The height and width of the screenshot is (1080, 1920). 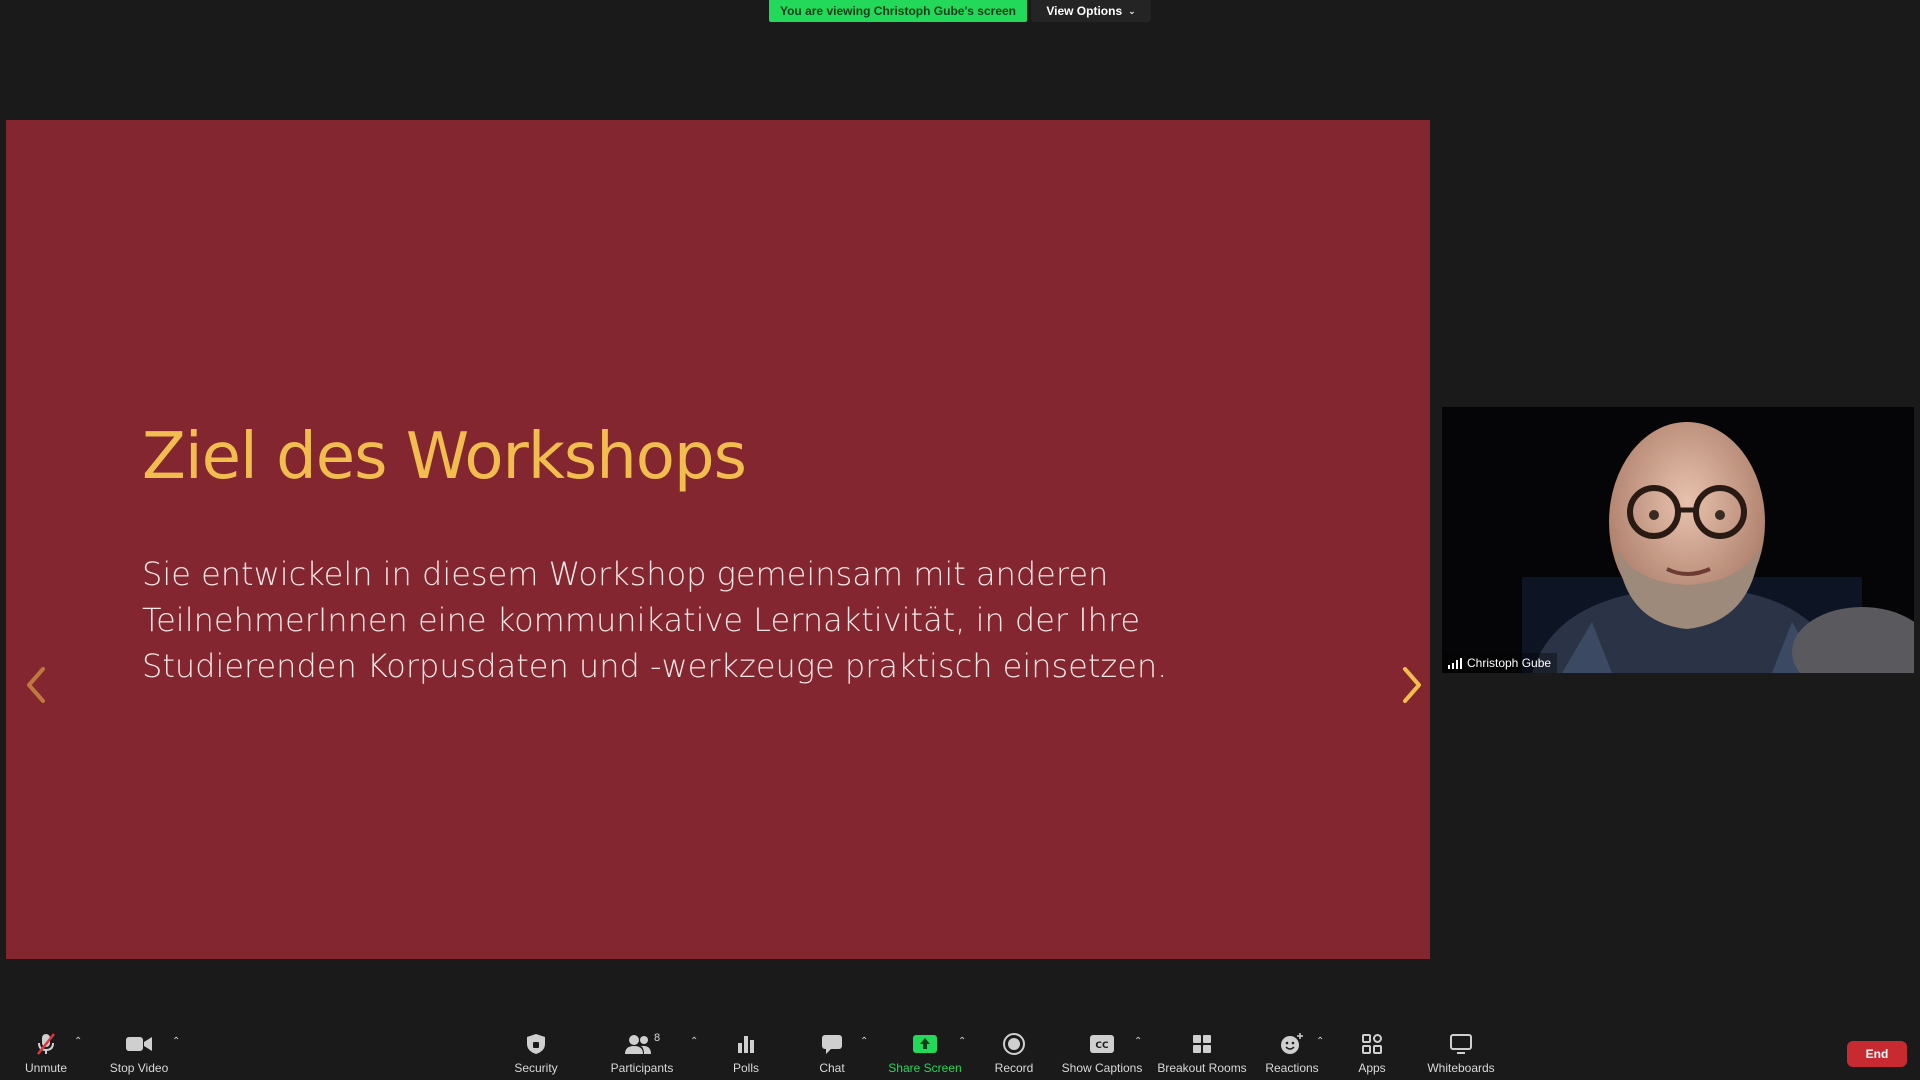 What do you see at coordinates (832, 1044) in the screenshot?
I see `chat-bubble-icon` at bounding box center [832, 1044].